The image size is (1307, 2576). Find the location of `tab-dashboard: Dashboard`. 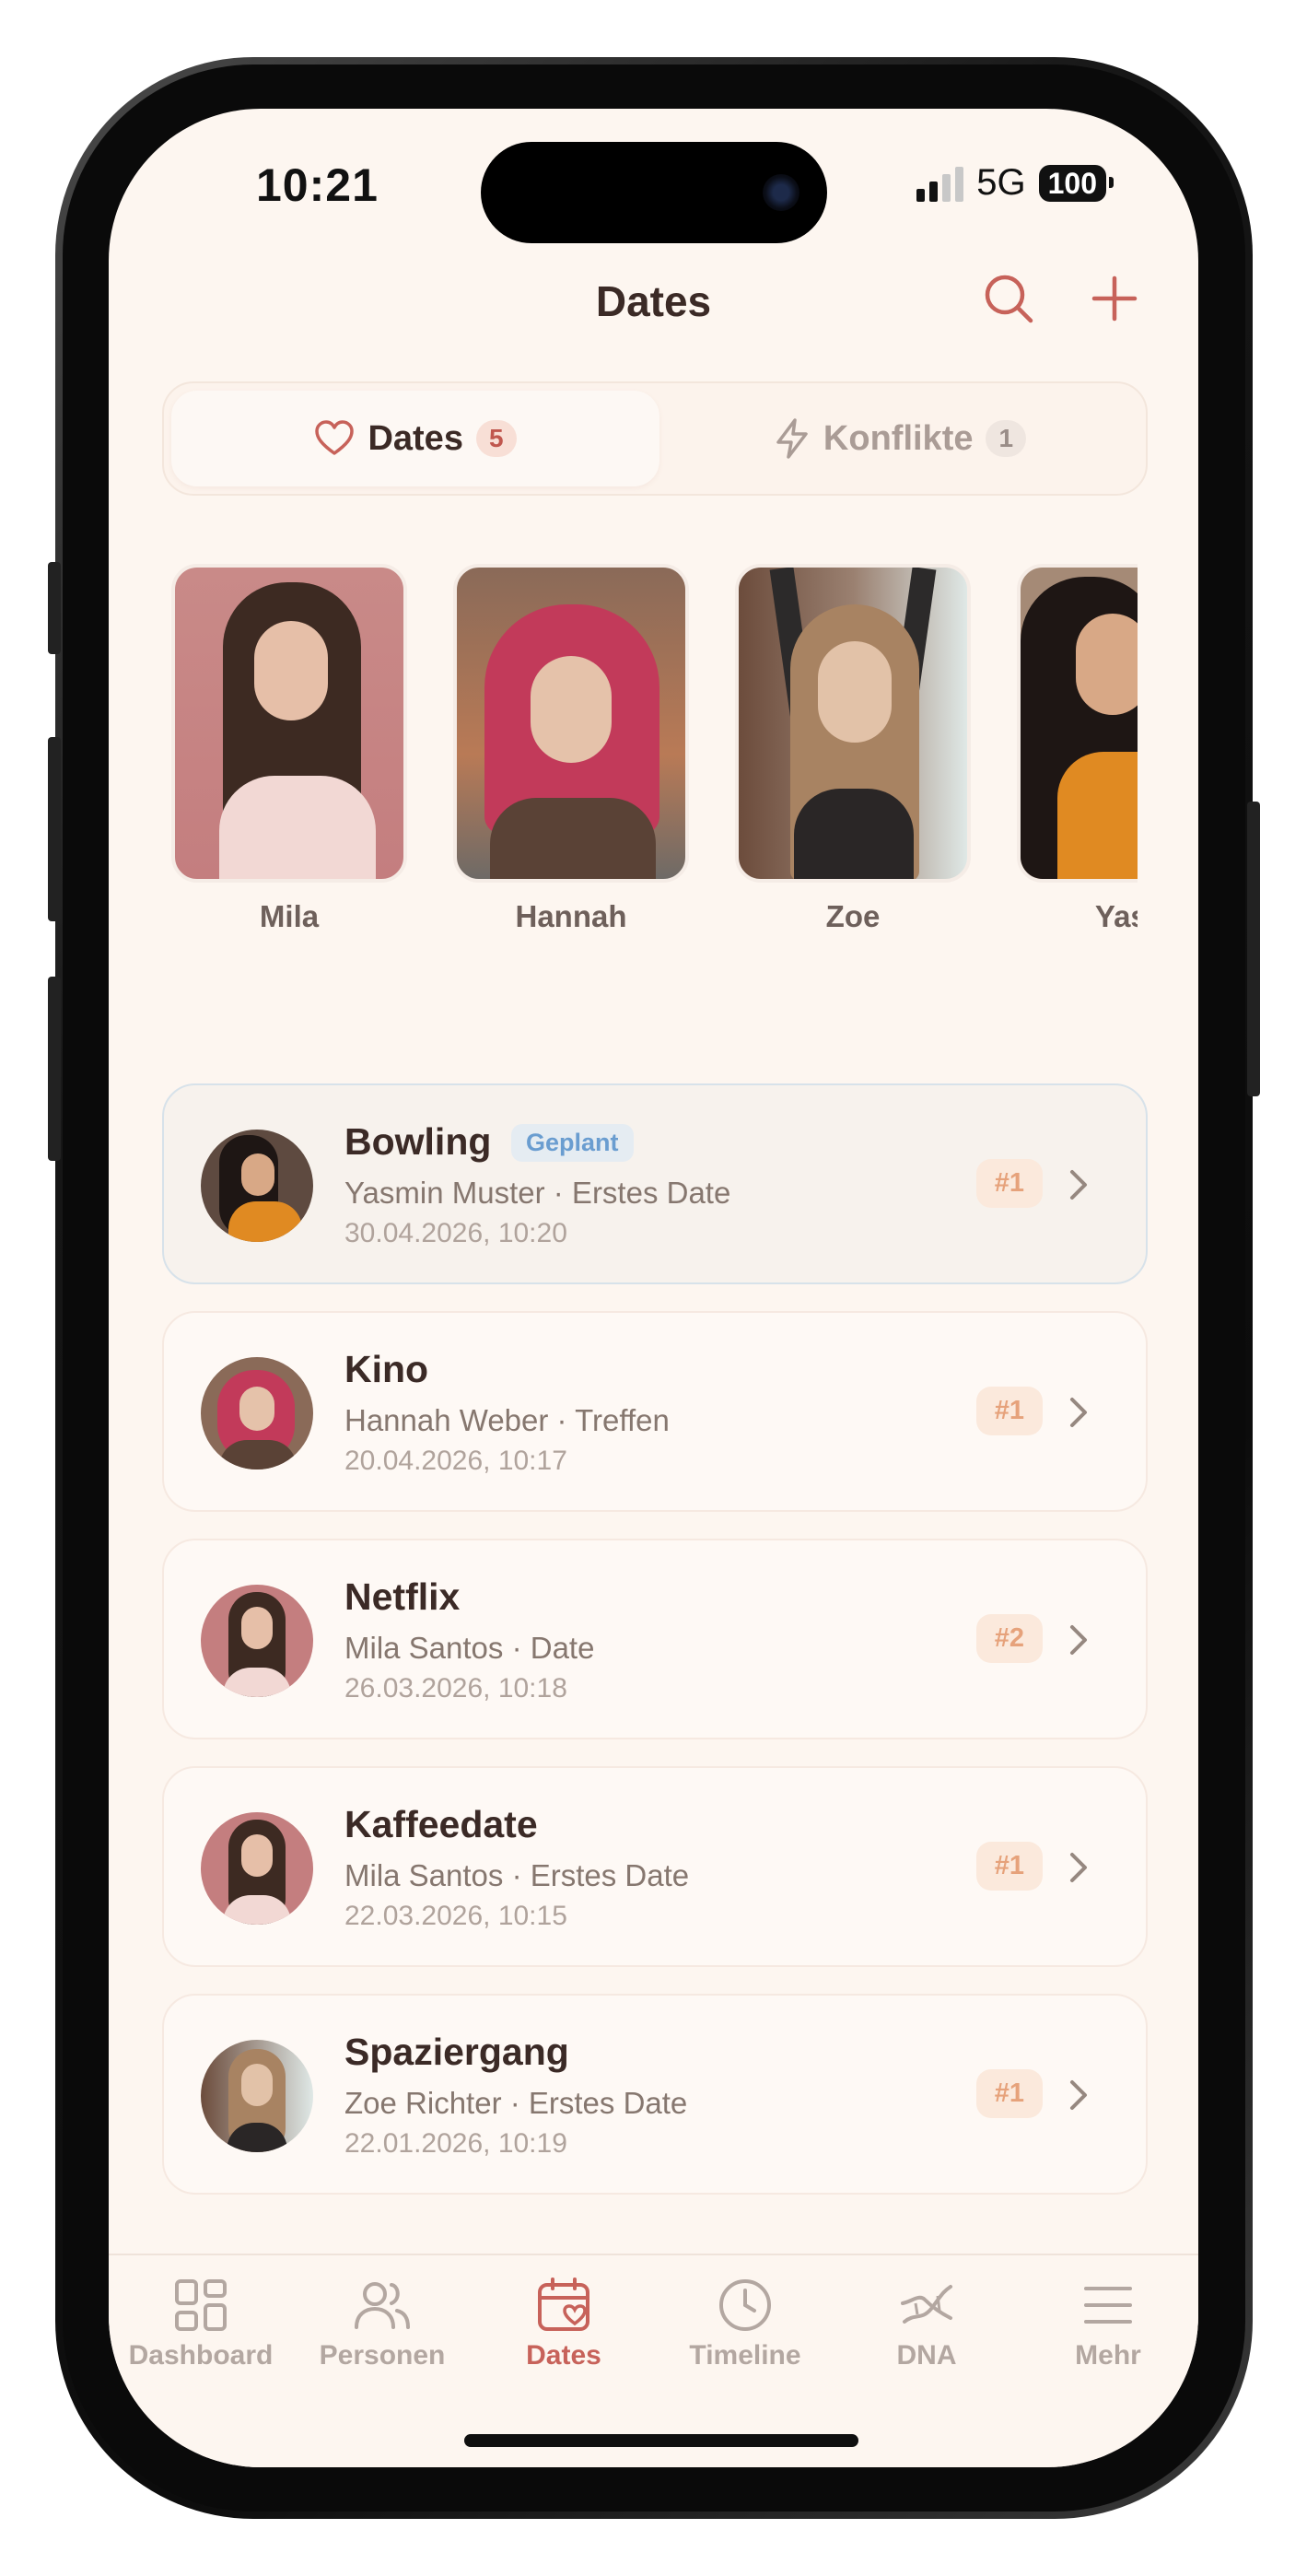

tab-dashboard: Dashboard is located at coordinates (201, 2323).